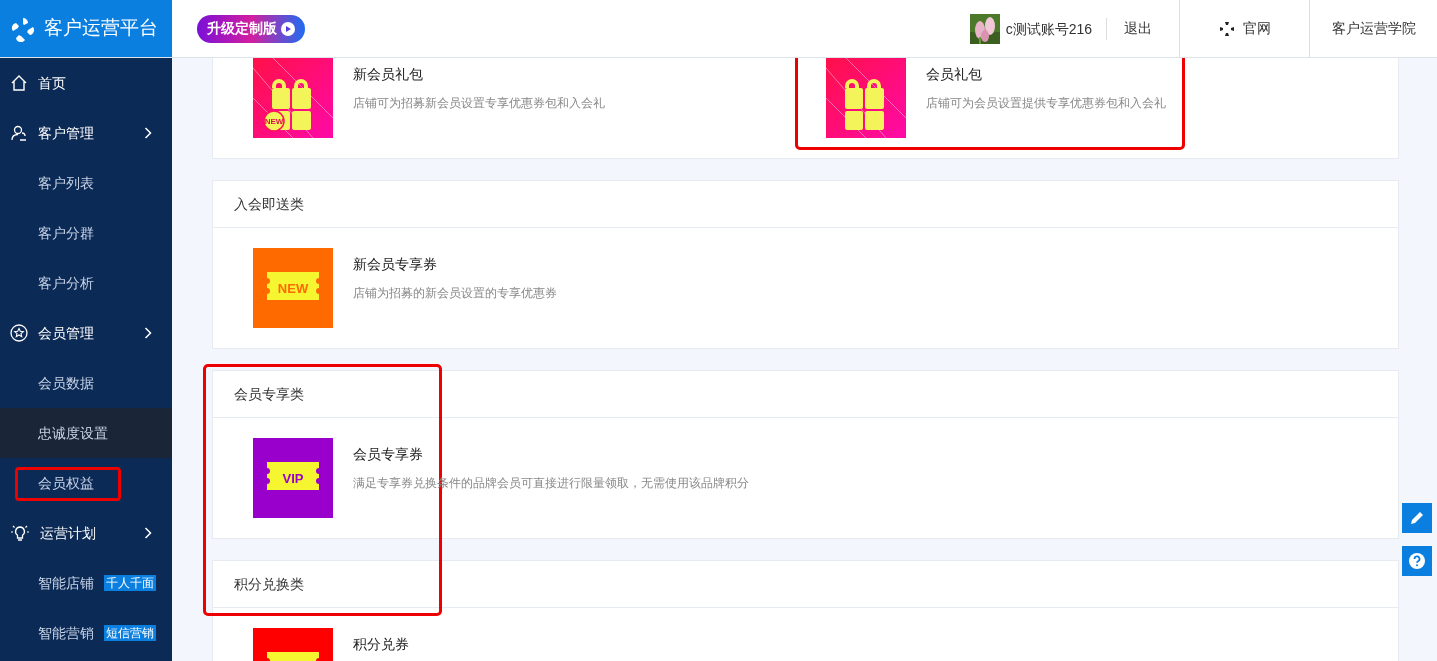  Describe the element at coordinates (251, 28) in the screenshot. I see `upgrade-button: 升级定制版` at that location.